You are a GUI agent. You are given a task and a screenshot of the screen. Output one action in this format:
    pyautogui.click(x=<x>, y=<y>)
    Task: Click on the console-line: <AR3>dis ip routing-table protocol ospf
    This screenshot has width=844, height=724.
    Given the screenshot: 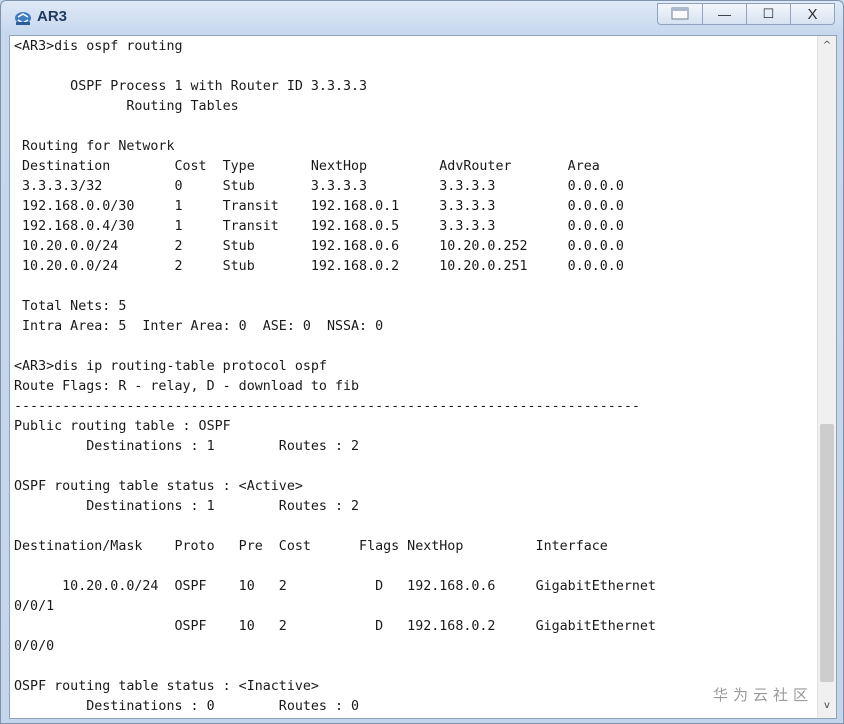 What is the action you would take?
    pyautogui.click(x=170, y=366)
    